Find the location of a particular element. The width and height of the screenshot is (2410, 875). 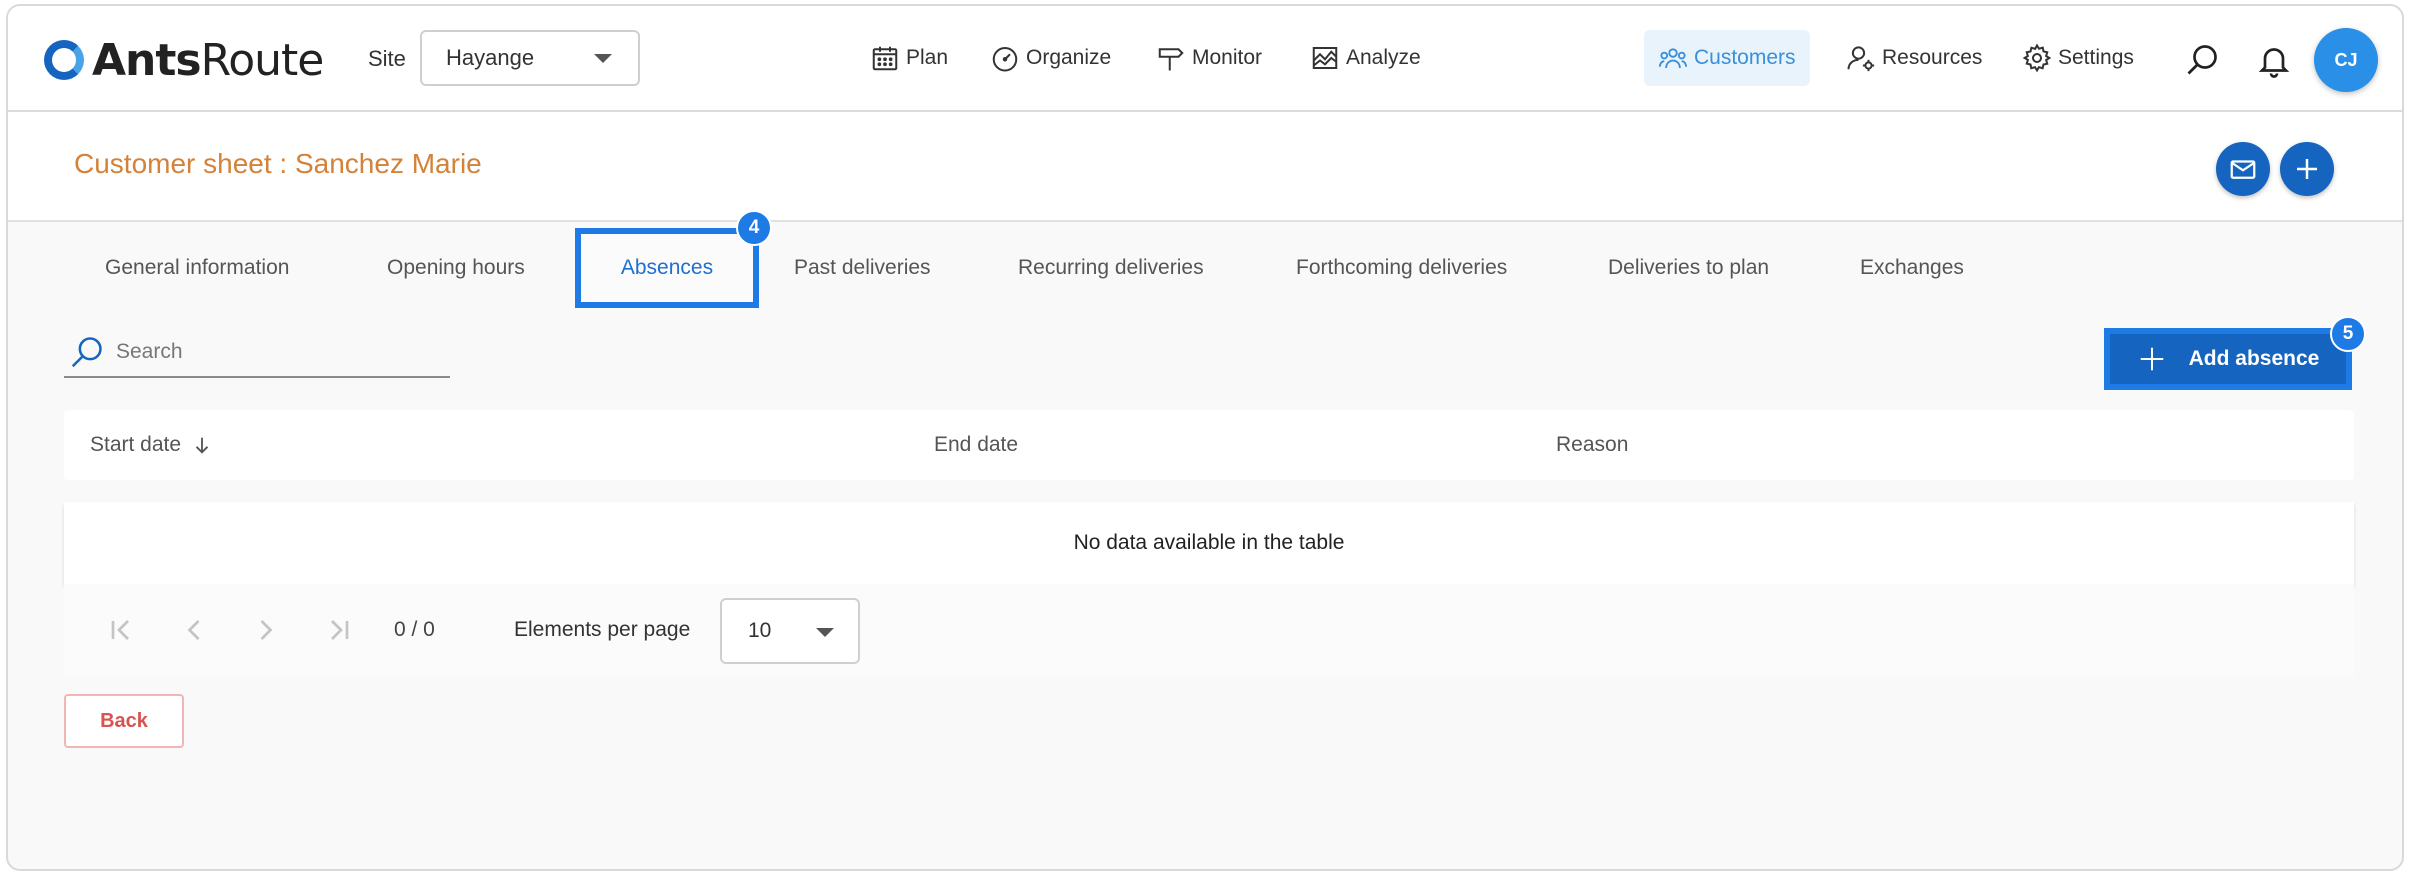

email-button is located at coordinates (2243, 169).